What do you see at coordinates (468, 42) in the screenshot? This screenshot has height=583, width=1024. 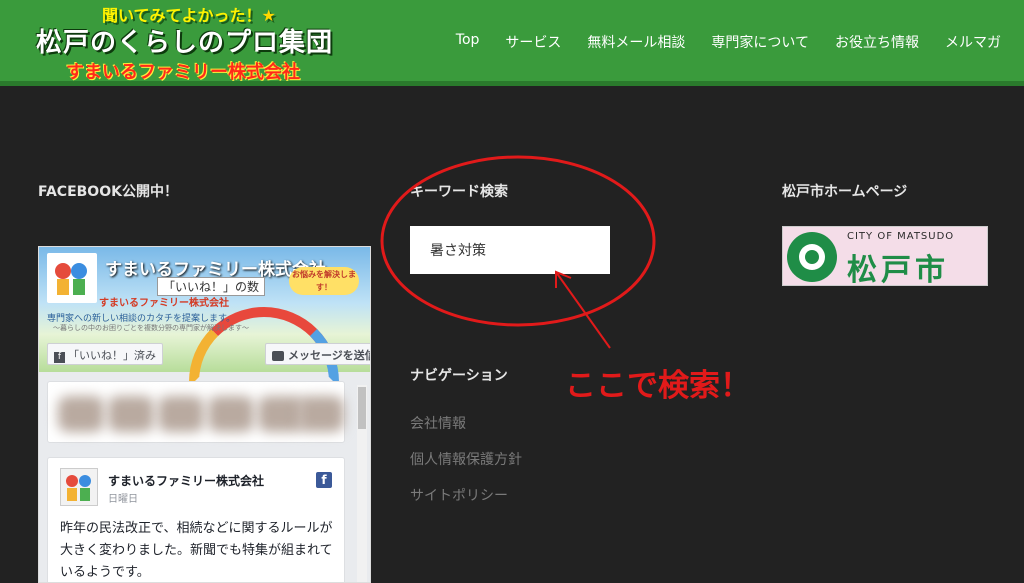 I see `nav-top: Top` at bounding box center [468, 42].